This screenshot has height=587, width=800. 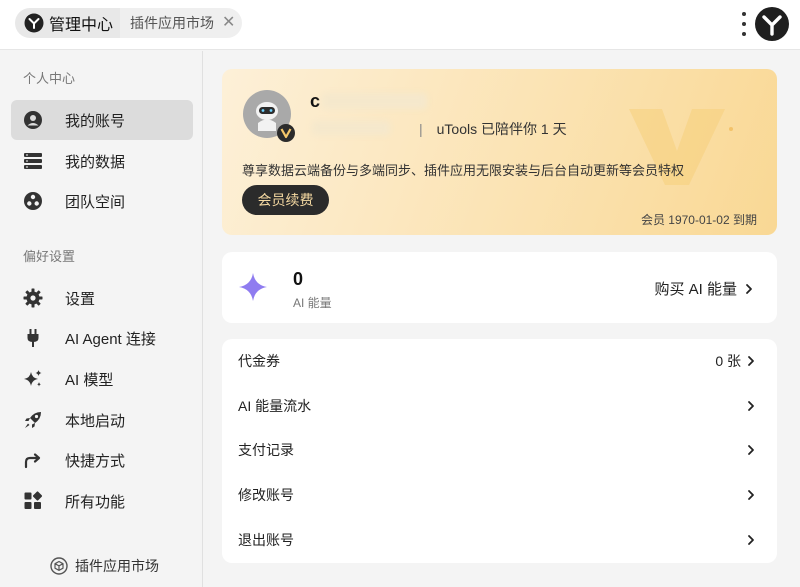 I want to click on list-item-ai-energy-history: AI 能量流水, so click(x=499, y=406).